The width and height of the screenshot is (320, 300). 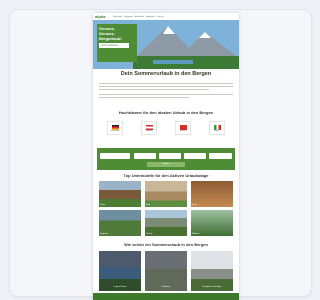 What do you see at coordinates (160, 17) in the screenshot?
I see `menu-item: Kontakt` at bounding box center [160, 17].